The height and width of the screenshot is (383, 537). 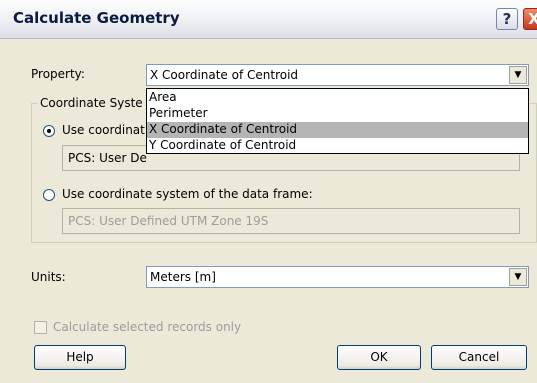 What do you see at coordinates (40, 327) in the screenshot?
I see `selected-records-only-checkbox` at bounding box center [40, 327].